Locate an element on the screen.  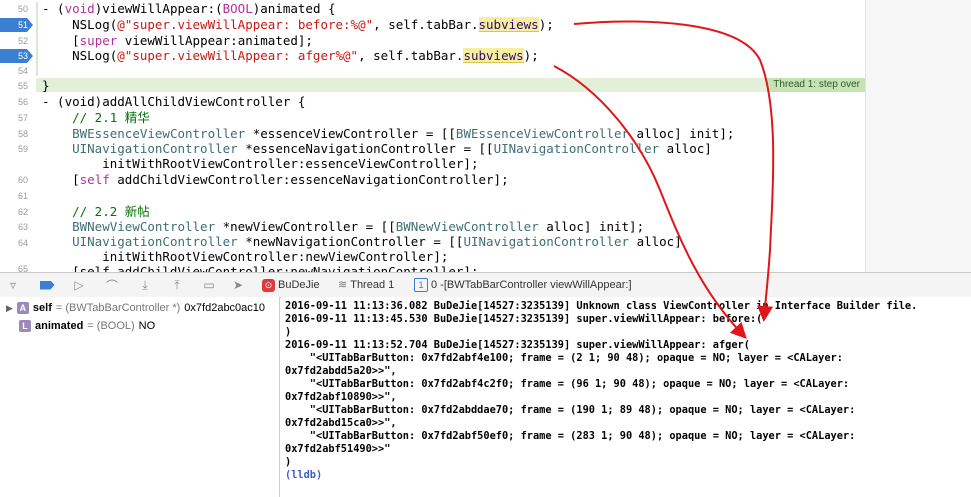
hide-debug-area-icon: ▿ is located at coordinates (13, 285).